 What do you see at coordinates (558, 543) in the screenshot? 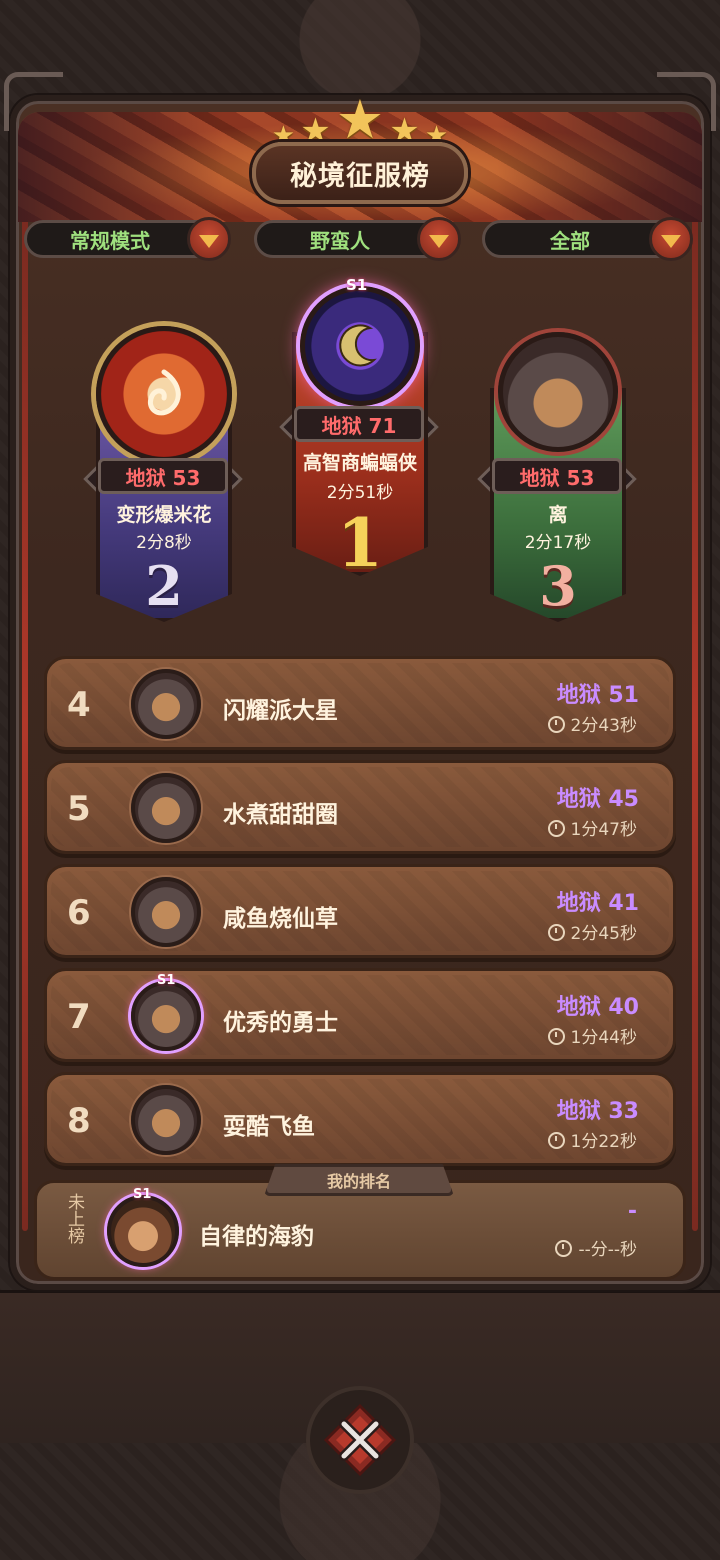
I see `clear-time: 2分17秒` at bounding box center [558, 543].